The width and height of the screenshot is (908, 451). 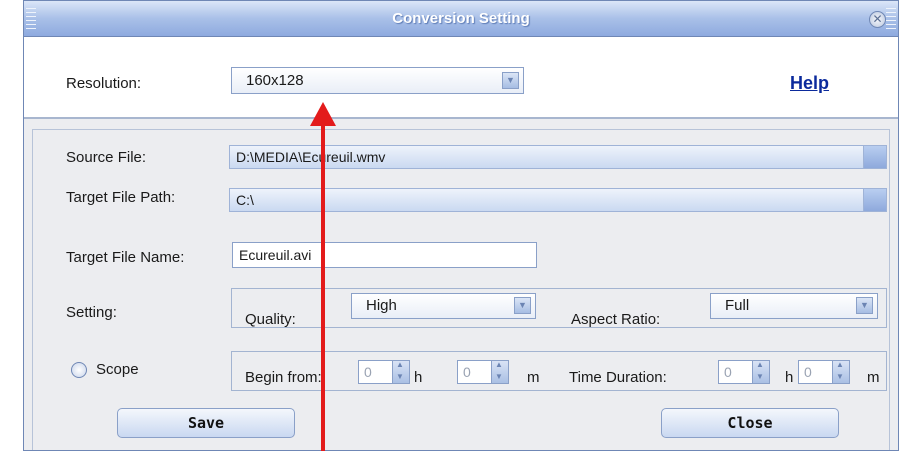 I want to click on begin-hours-stepper: 0, so click(x=384, y=372).